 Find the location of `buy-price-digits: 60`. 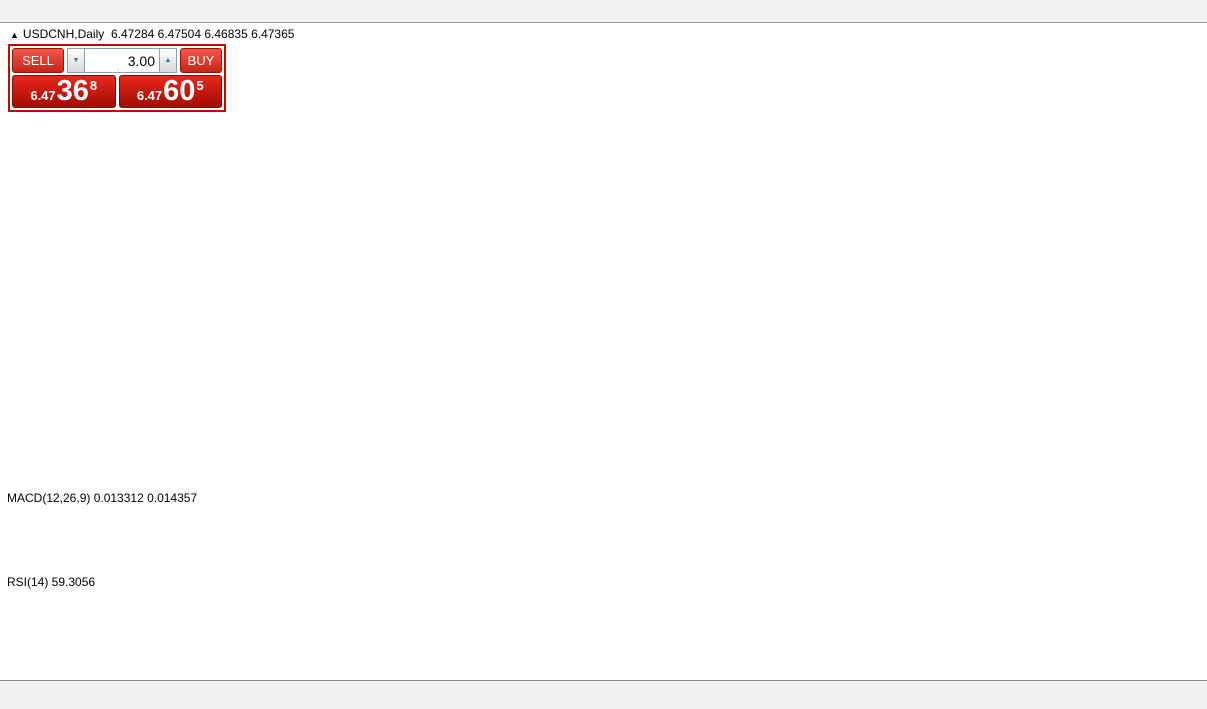

buy-price-digits: 60 is located at coordinates (179, 91).